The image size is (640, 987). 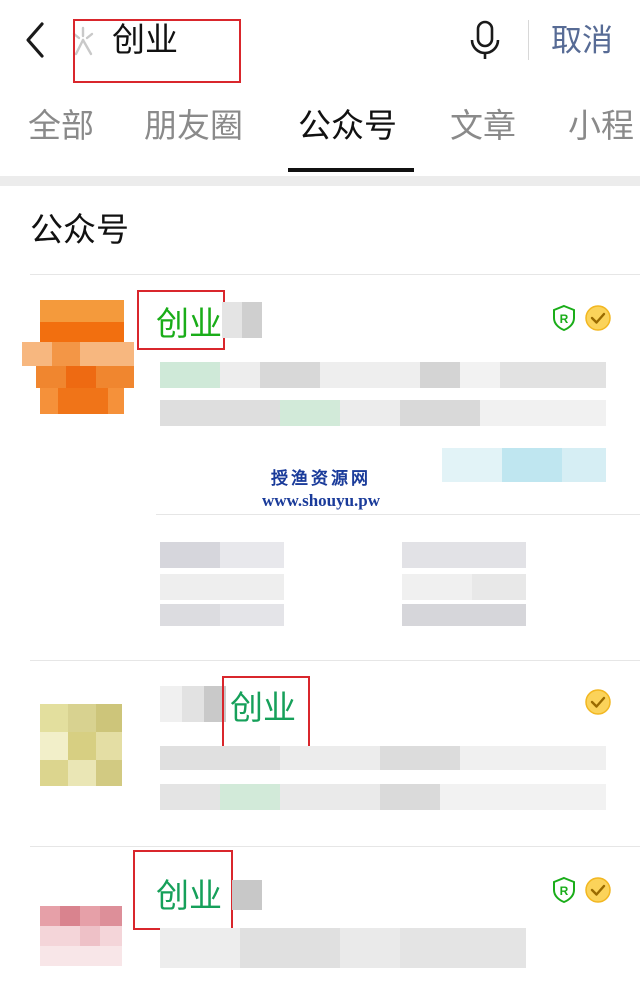 What do you see at coordinates (321, 479) in the screenshot?
I see `watermark-title: 授渔资源网` at bounding box center [321, 479].